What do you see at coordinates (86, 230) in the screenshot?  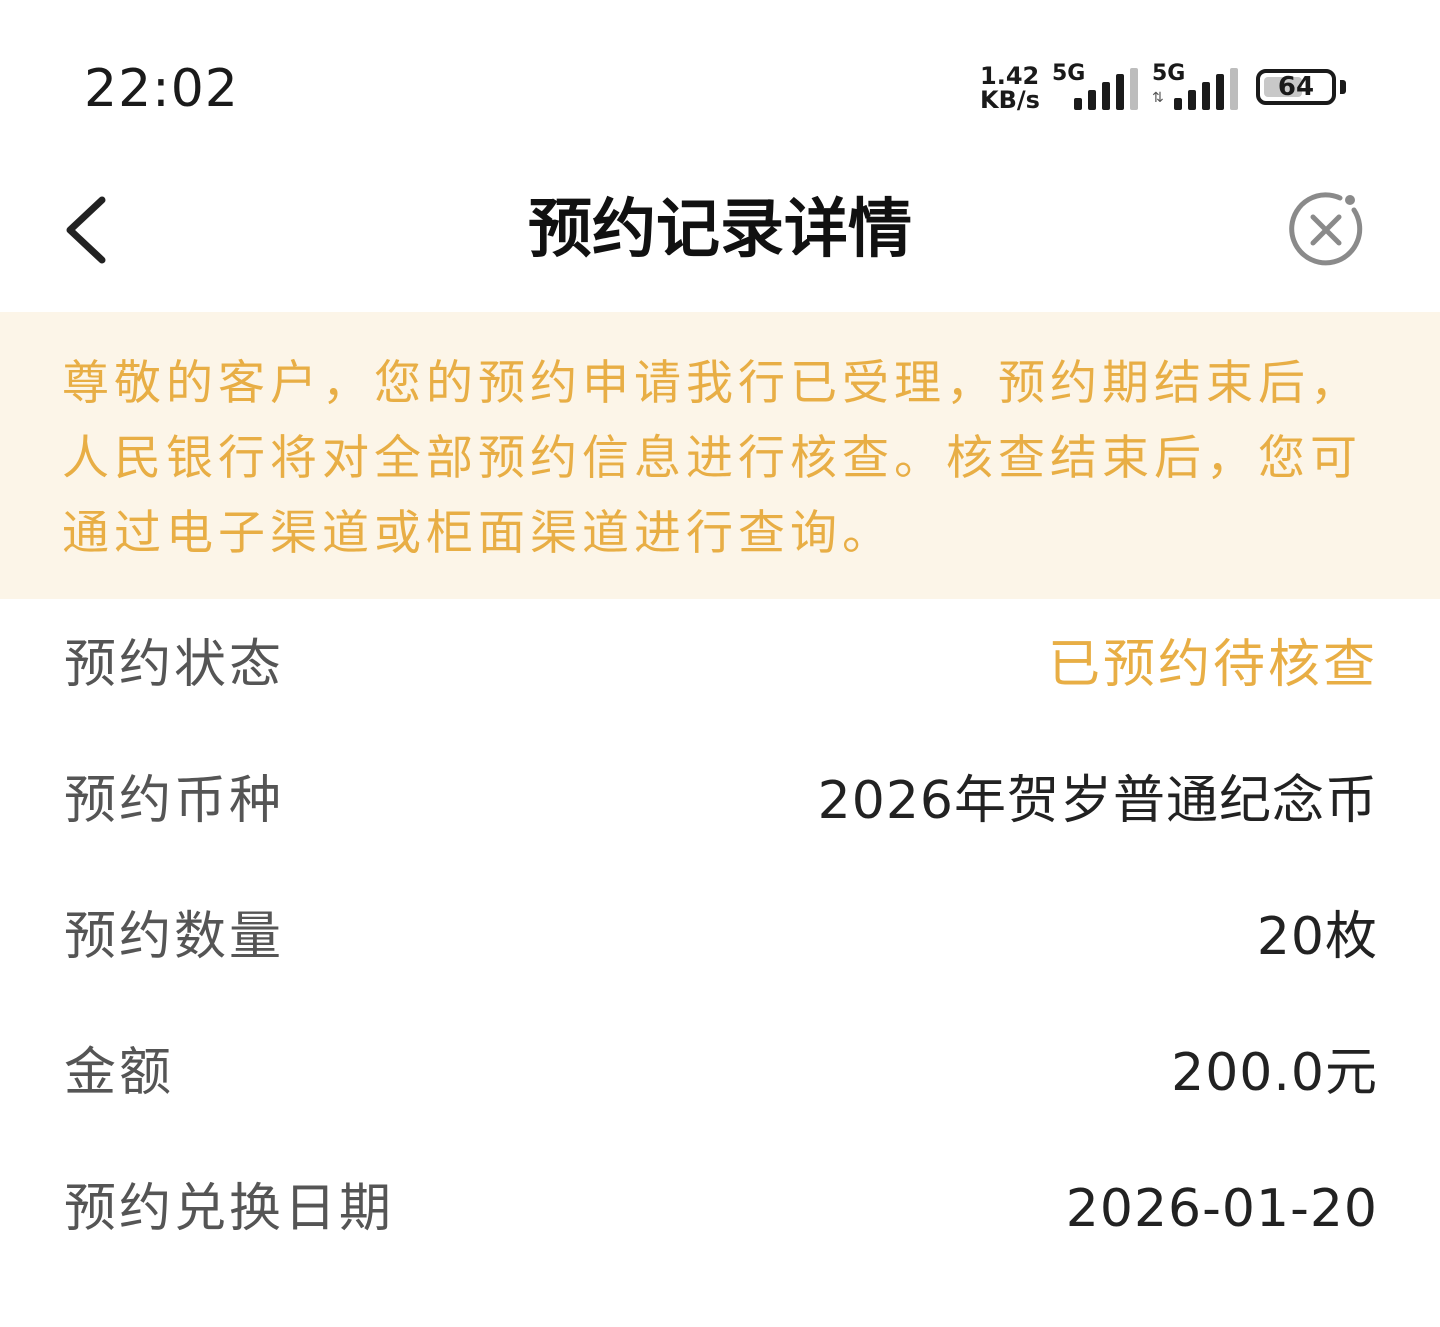 I see `chevron-left-icon` at bounding box center [86, 230].